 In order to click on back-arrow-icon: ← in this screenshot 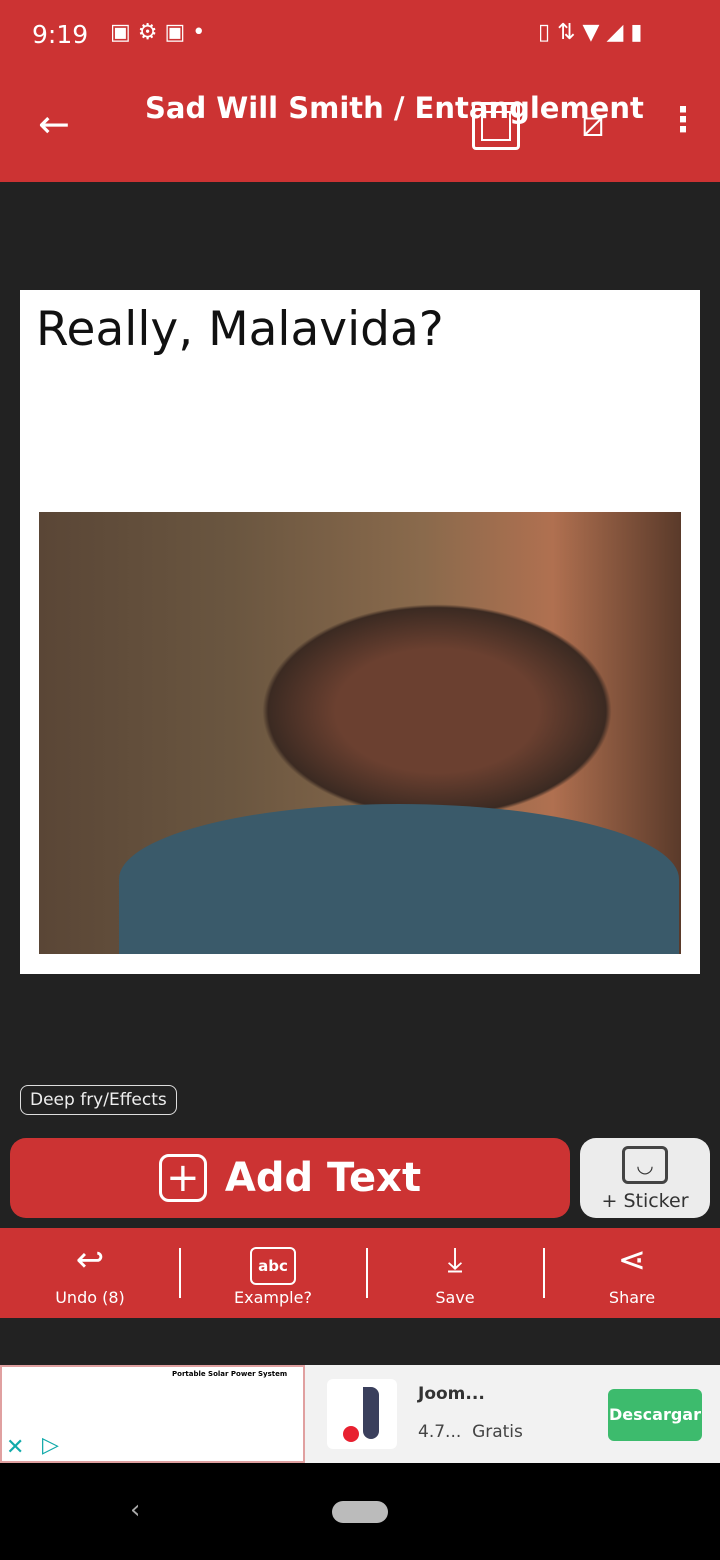, I will do `click(54, 124)`.